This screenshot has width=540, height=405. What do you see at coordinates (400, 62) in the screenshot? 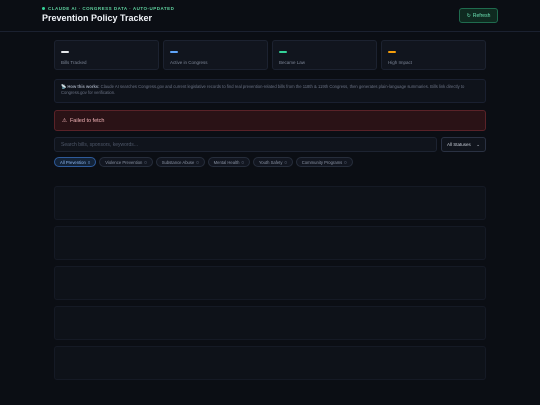
I see `stat-label: High Impact` at bounding box center [400, 62].